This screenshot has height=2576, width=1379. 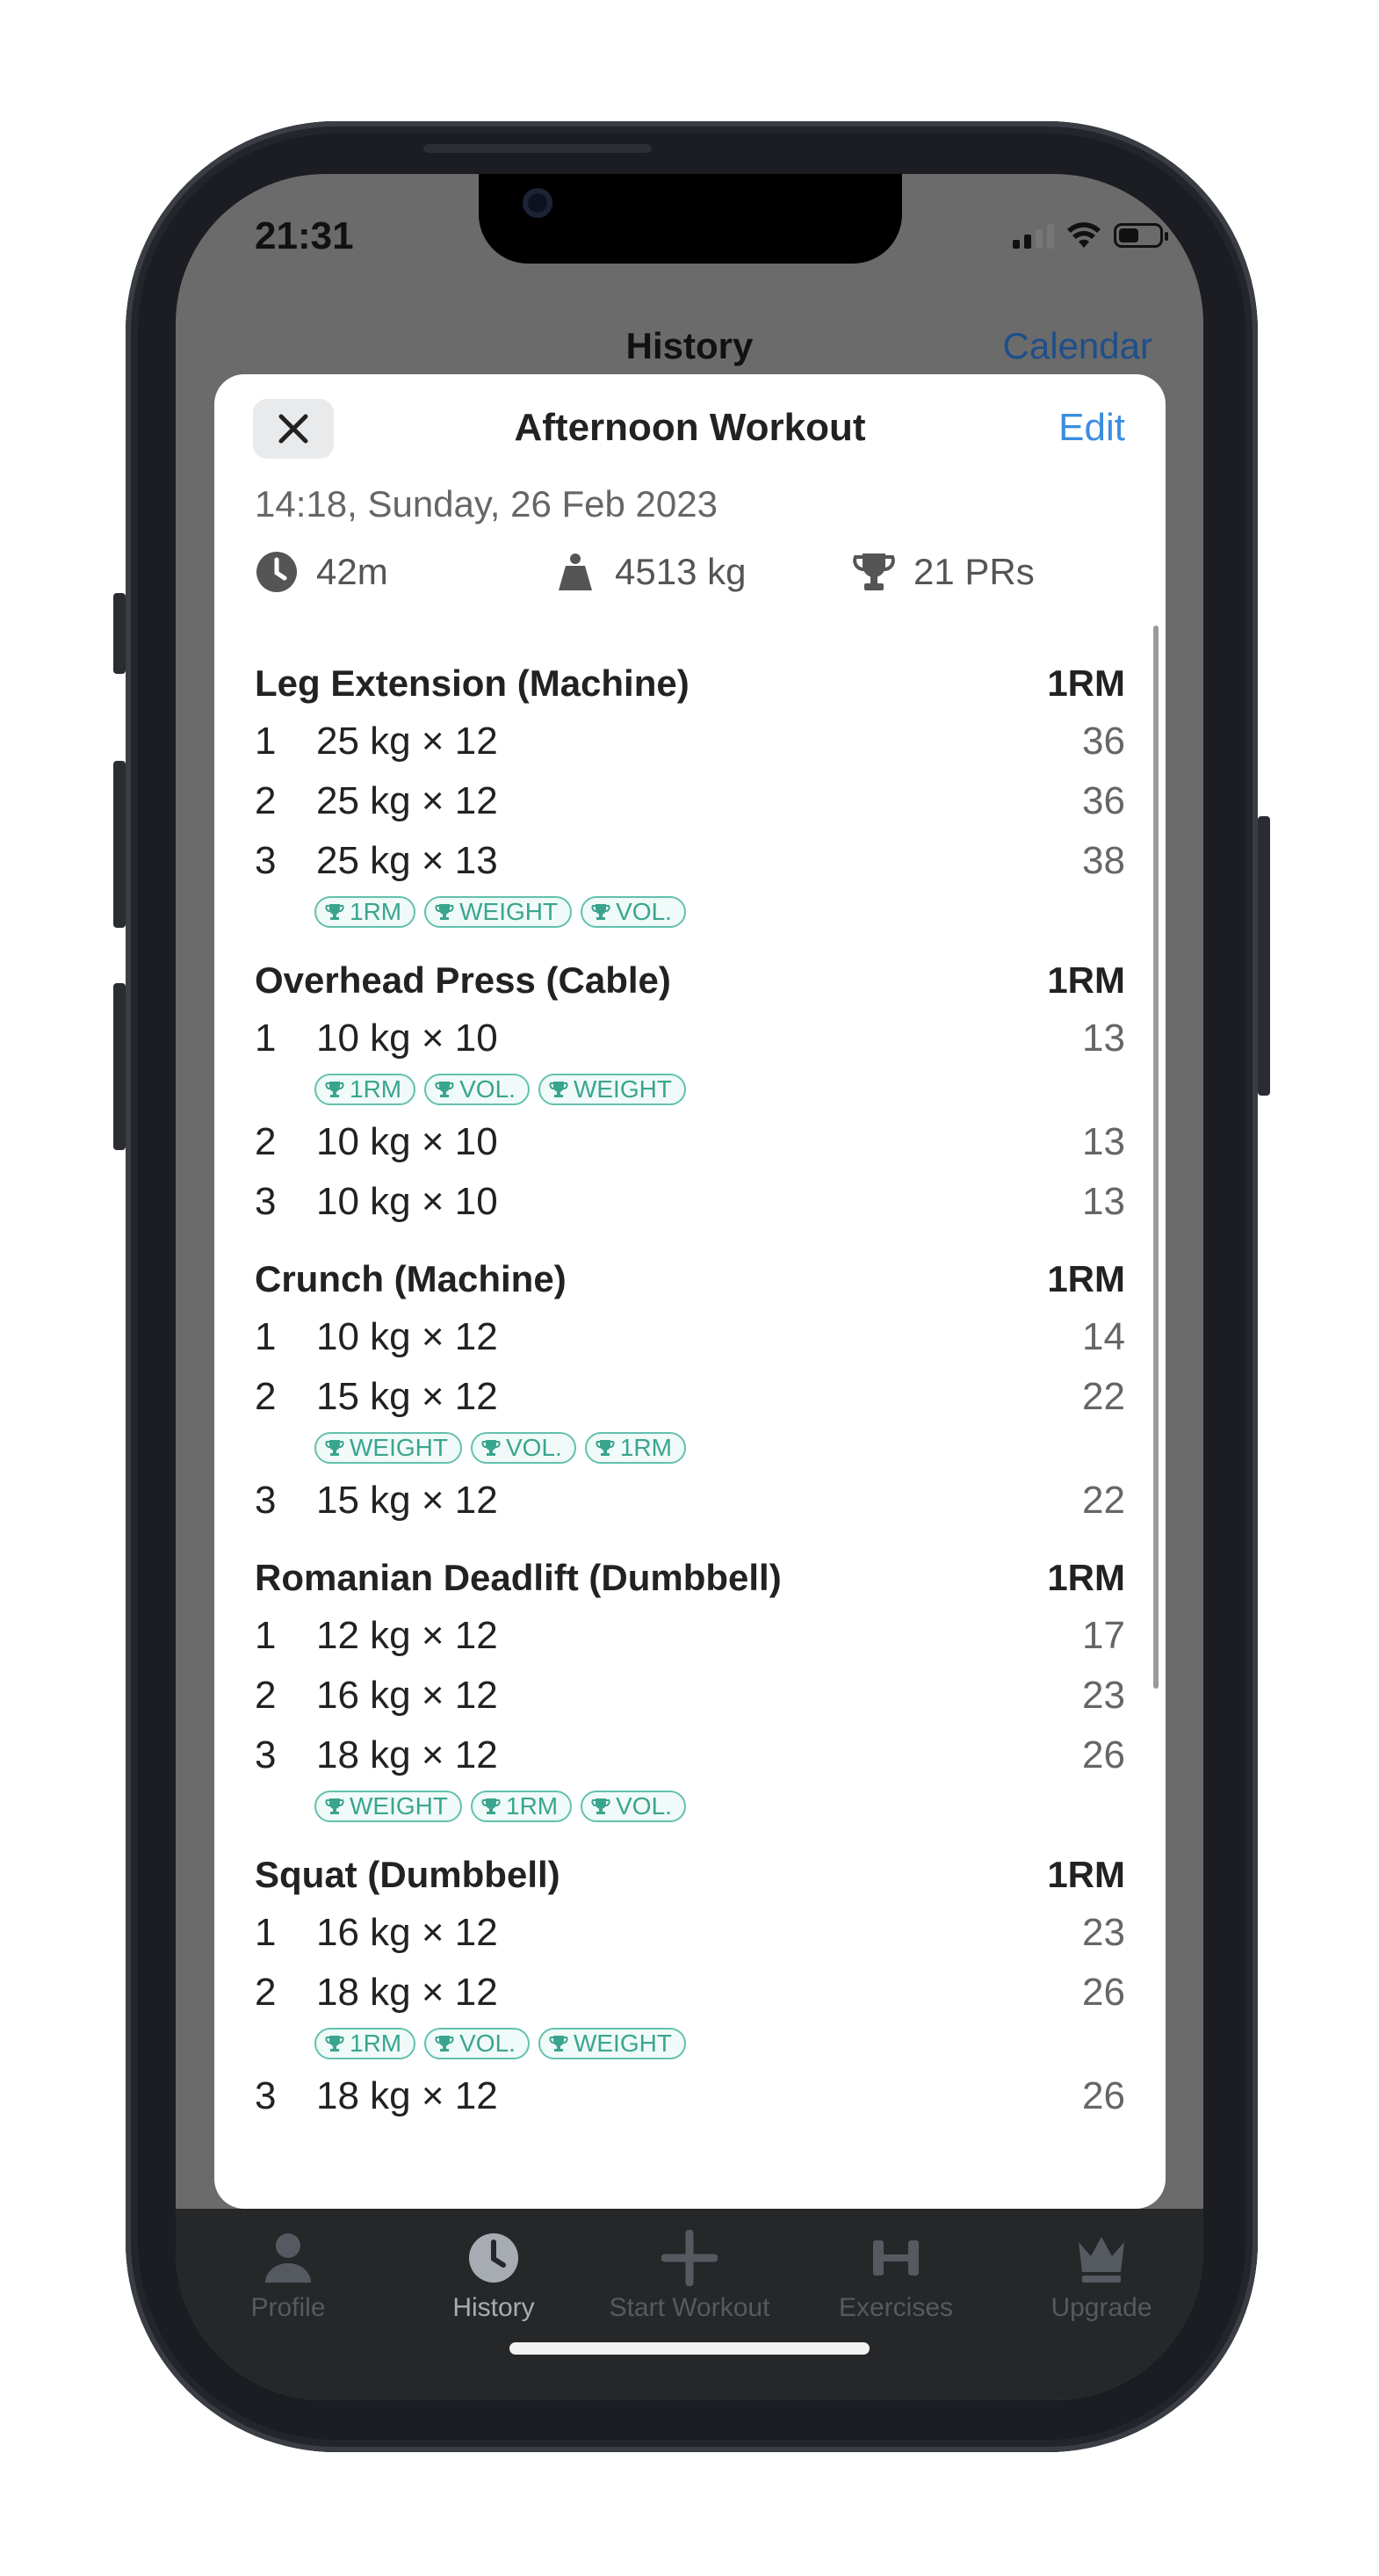 What do you see at coordinates (690, 861) in the screenshot?
I see `set-row: 3 25 kg × 13 38` at bounding box center [690, 861].